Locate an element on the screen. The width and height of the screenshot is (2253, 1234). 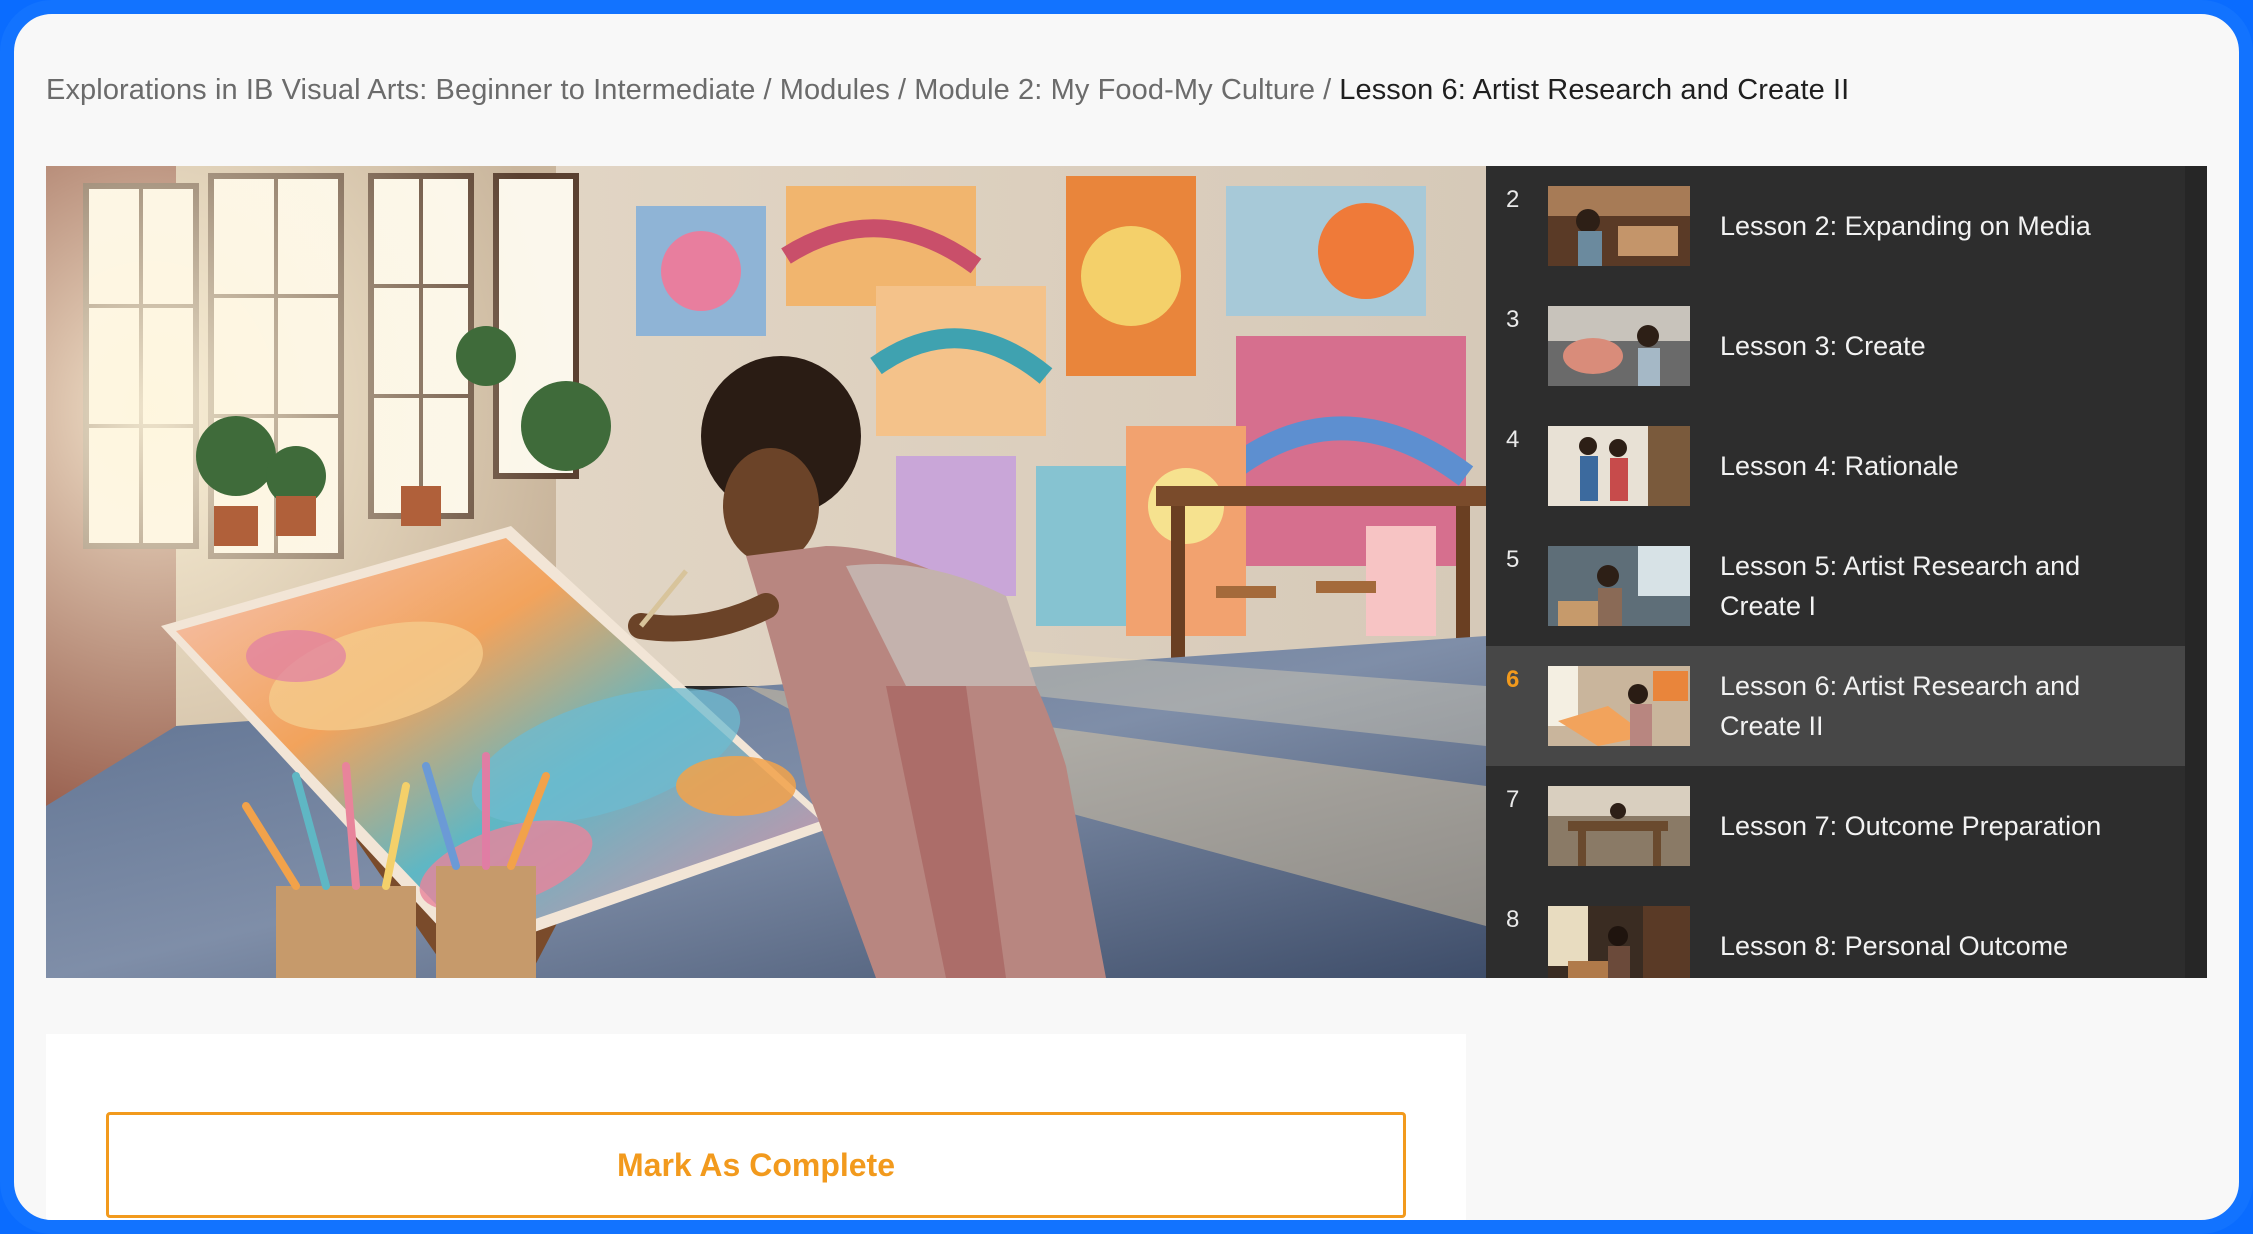
lesson-title: Lesson 7: Outcome Preparation is located at coordinates (1911, 826).